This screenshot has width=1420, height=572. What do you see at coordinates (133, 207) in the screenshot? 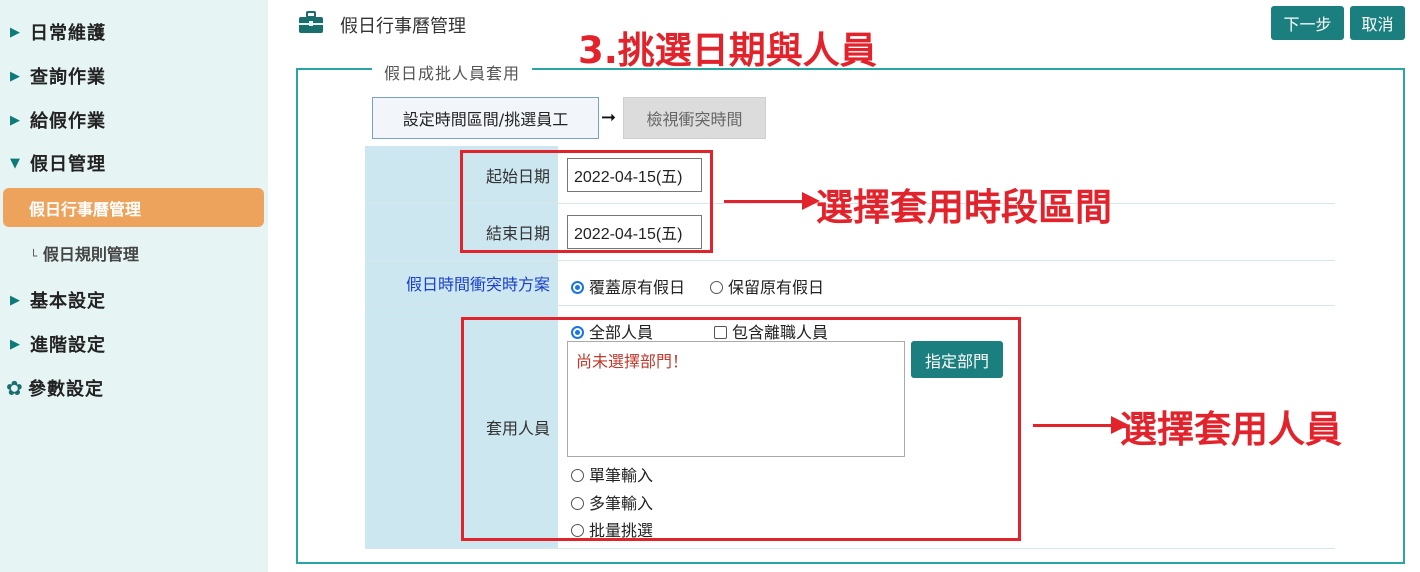
I see `sidebar-subitem-holiday-calendar: 假日行事曆管理` at bounding box center [133, 207].